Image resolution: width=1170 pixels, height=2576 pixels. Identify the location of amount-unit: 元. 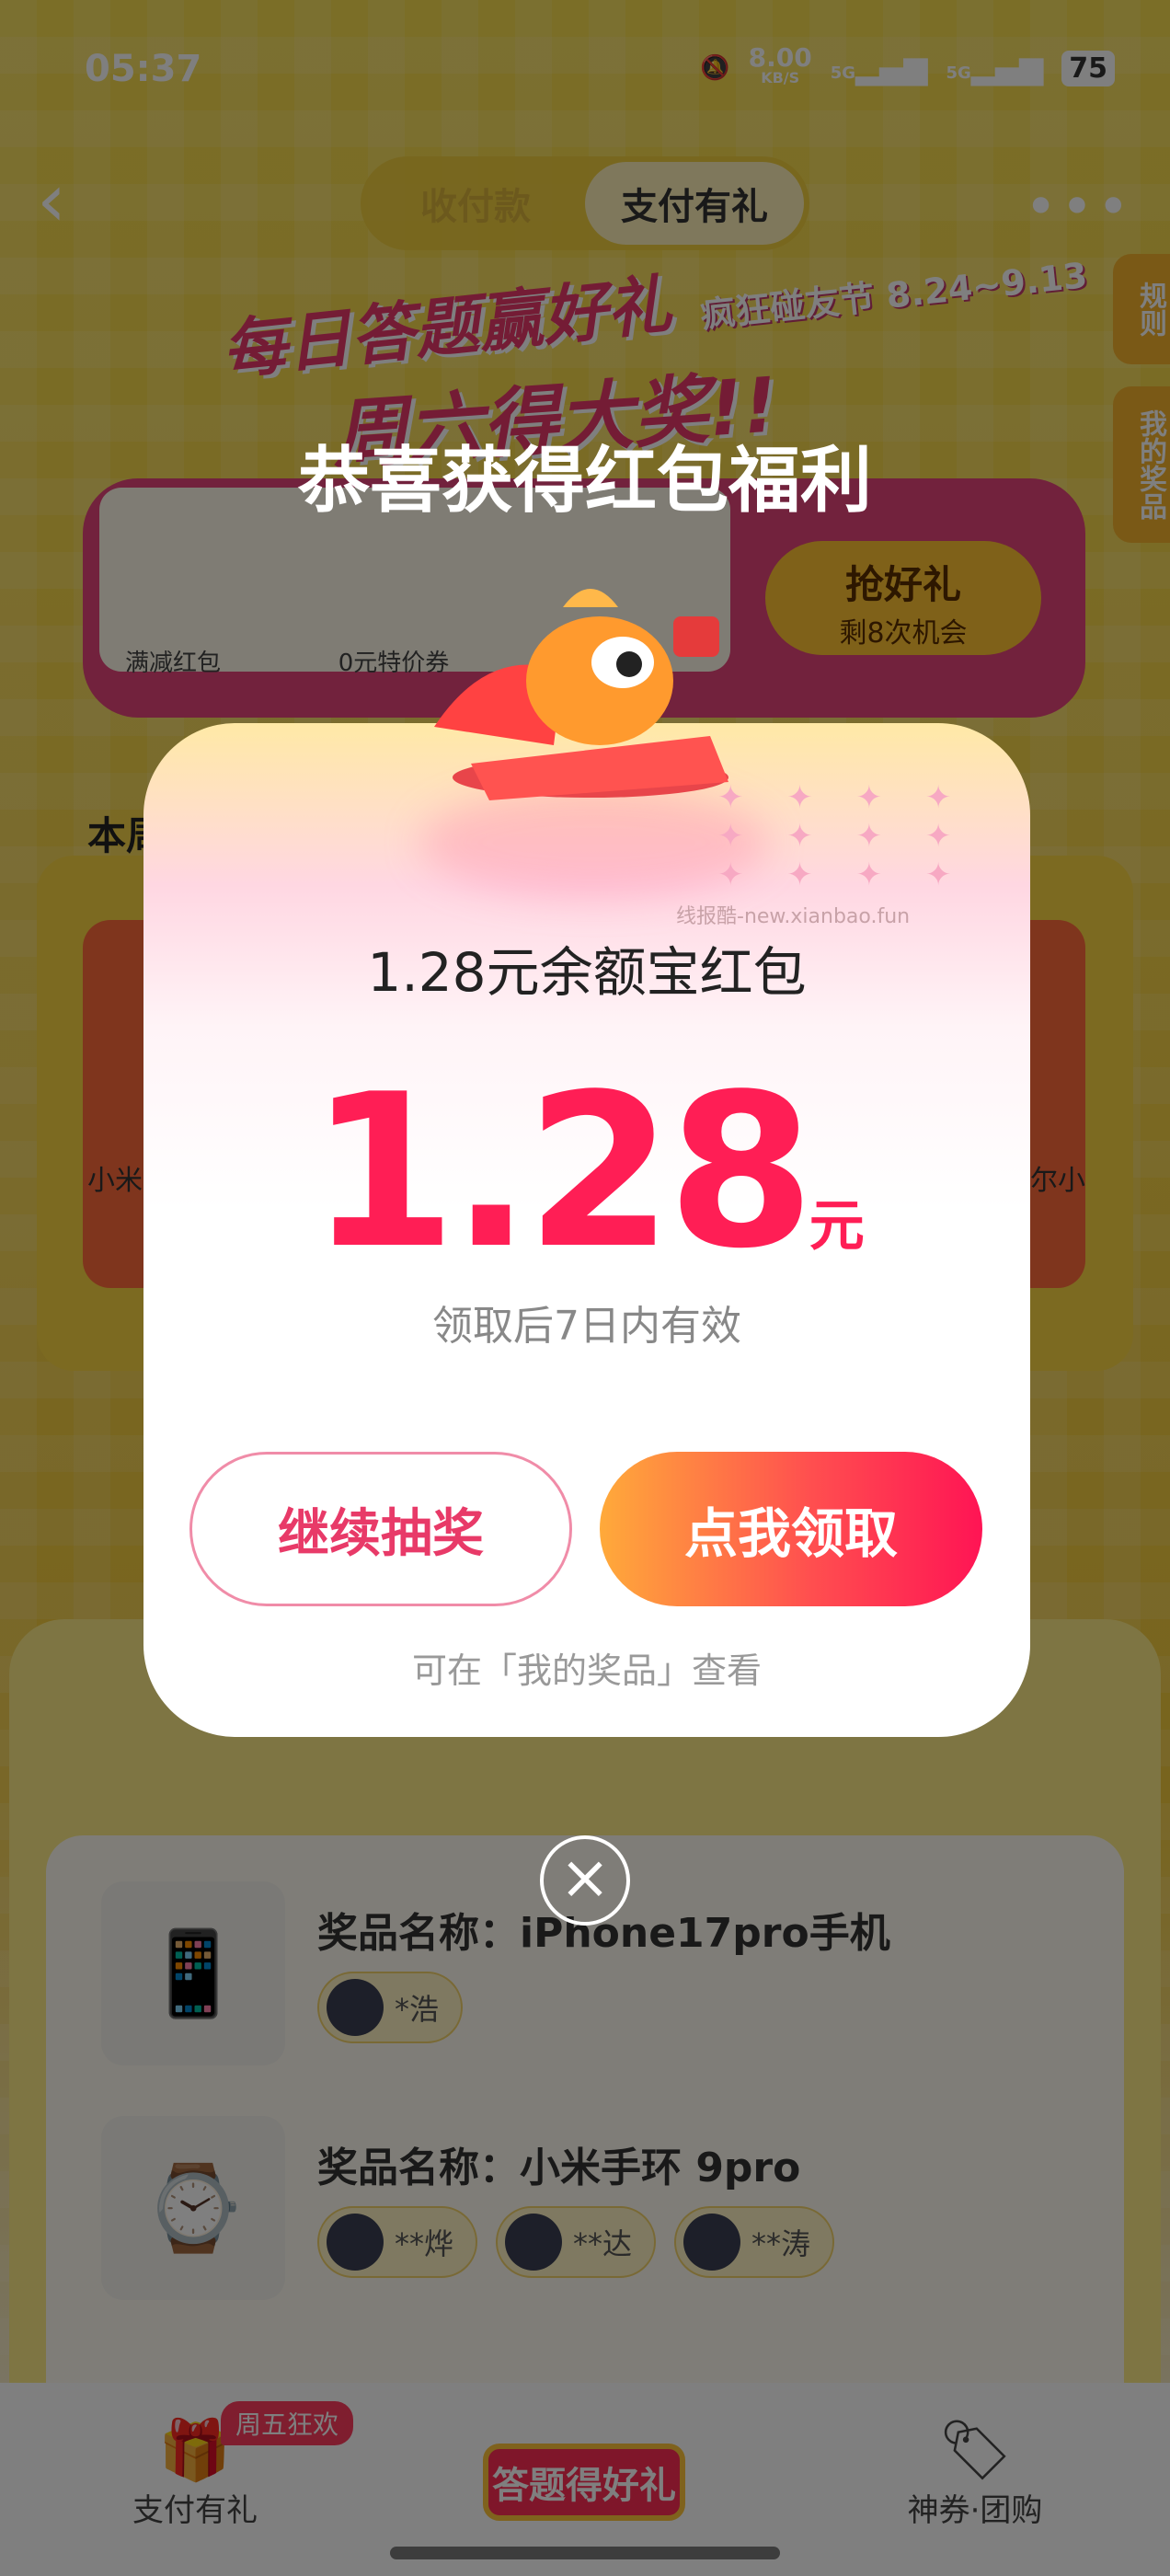
(837, 1226).